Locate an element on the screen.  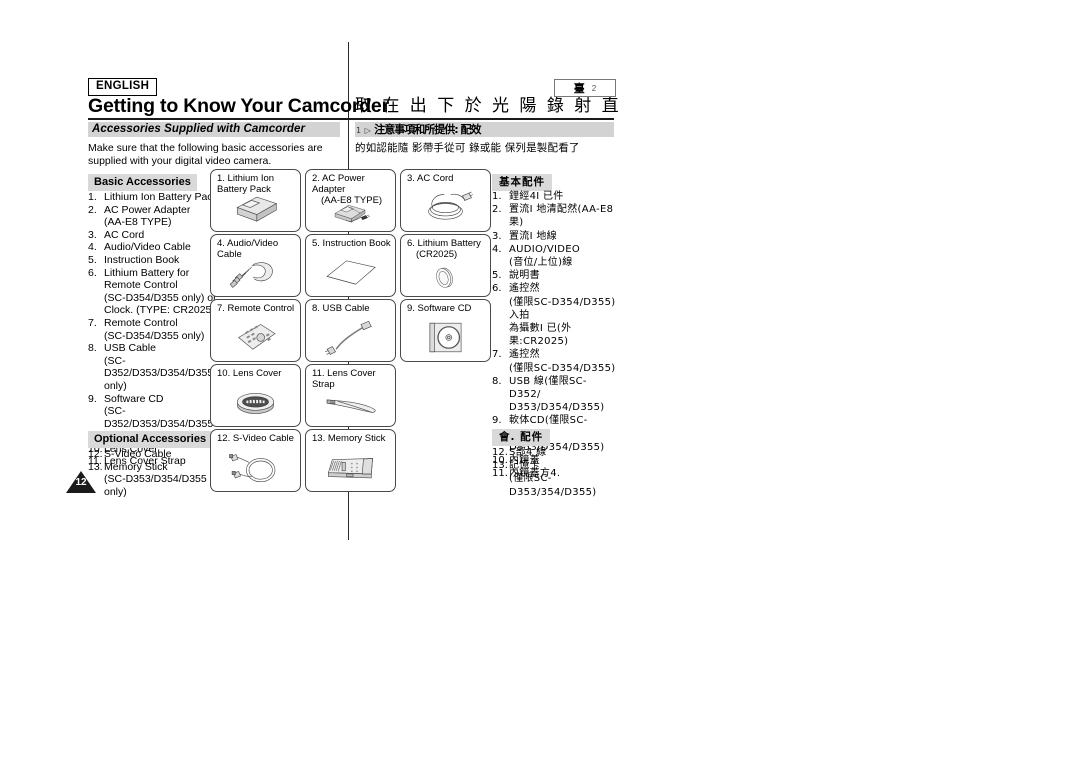
optional-accessories-list-chinese: 12. S部4 線 13. 記憶卡 (僅限SC-D353/354/D355) is located at coordinates (555, 472).